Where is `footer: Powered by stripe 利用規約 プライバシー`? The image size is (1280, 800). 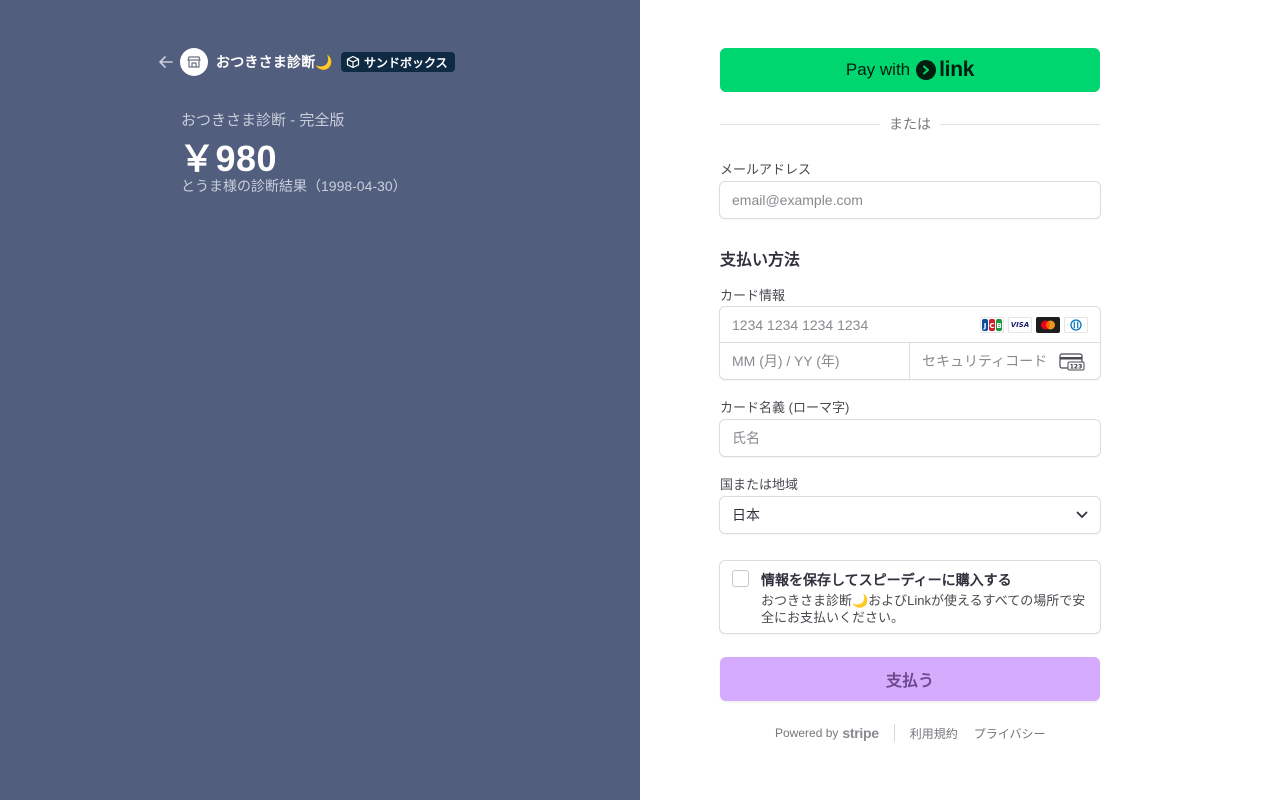 footer: Powered by stripe 利用規約 プライバシー is located at coordinates (910, 733).